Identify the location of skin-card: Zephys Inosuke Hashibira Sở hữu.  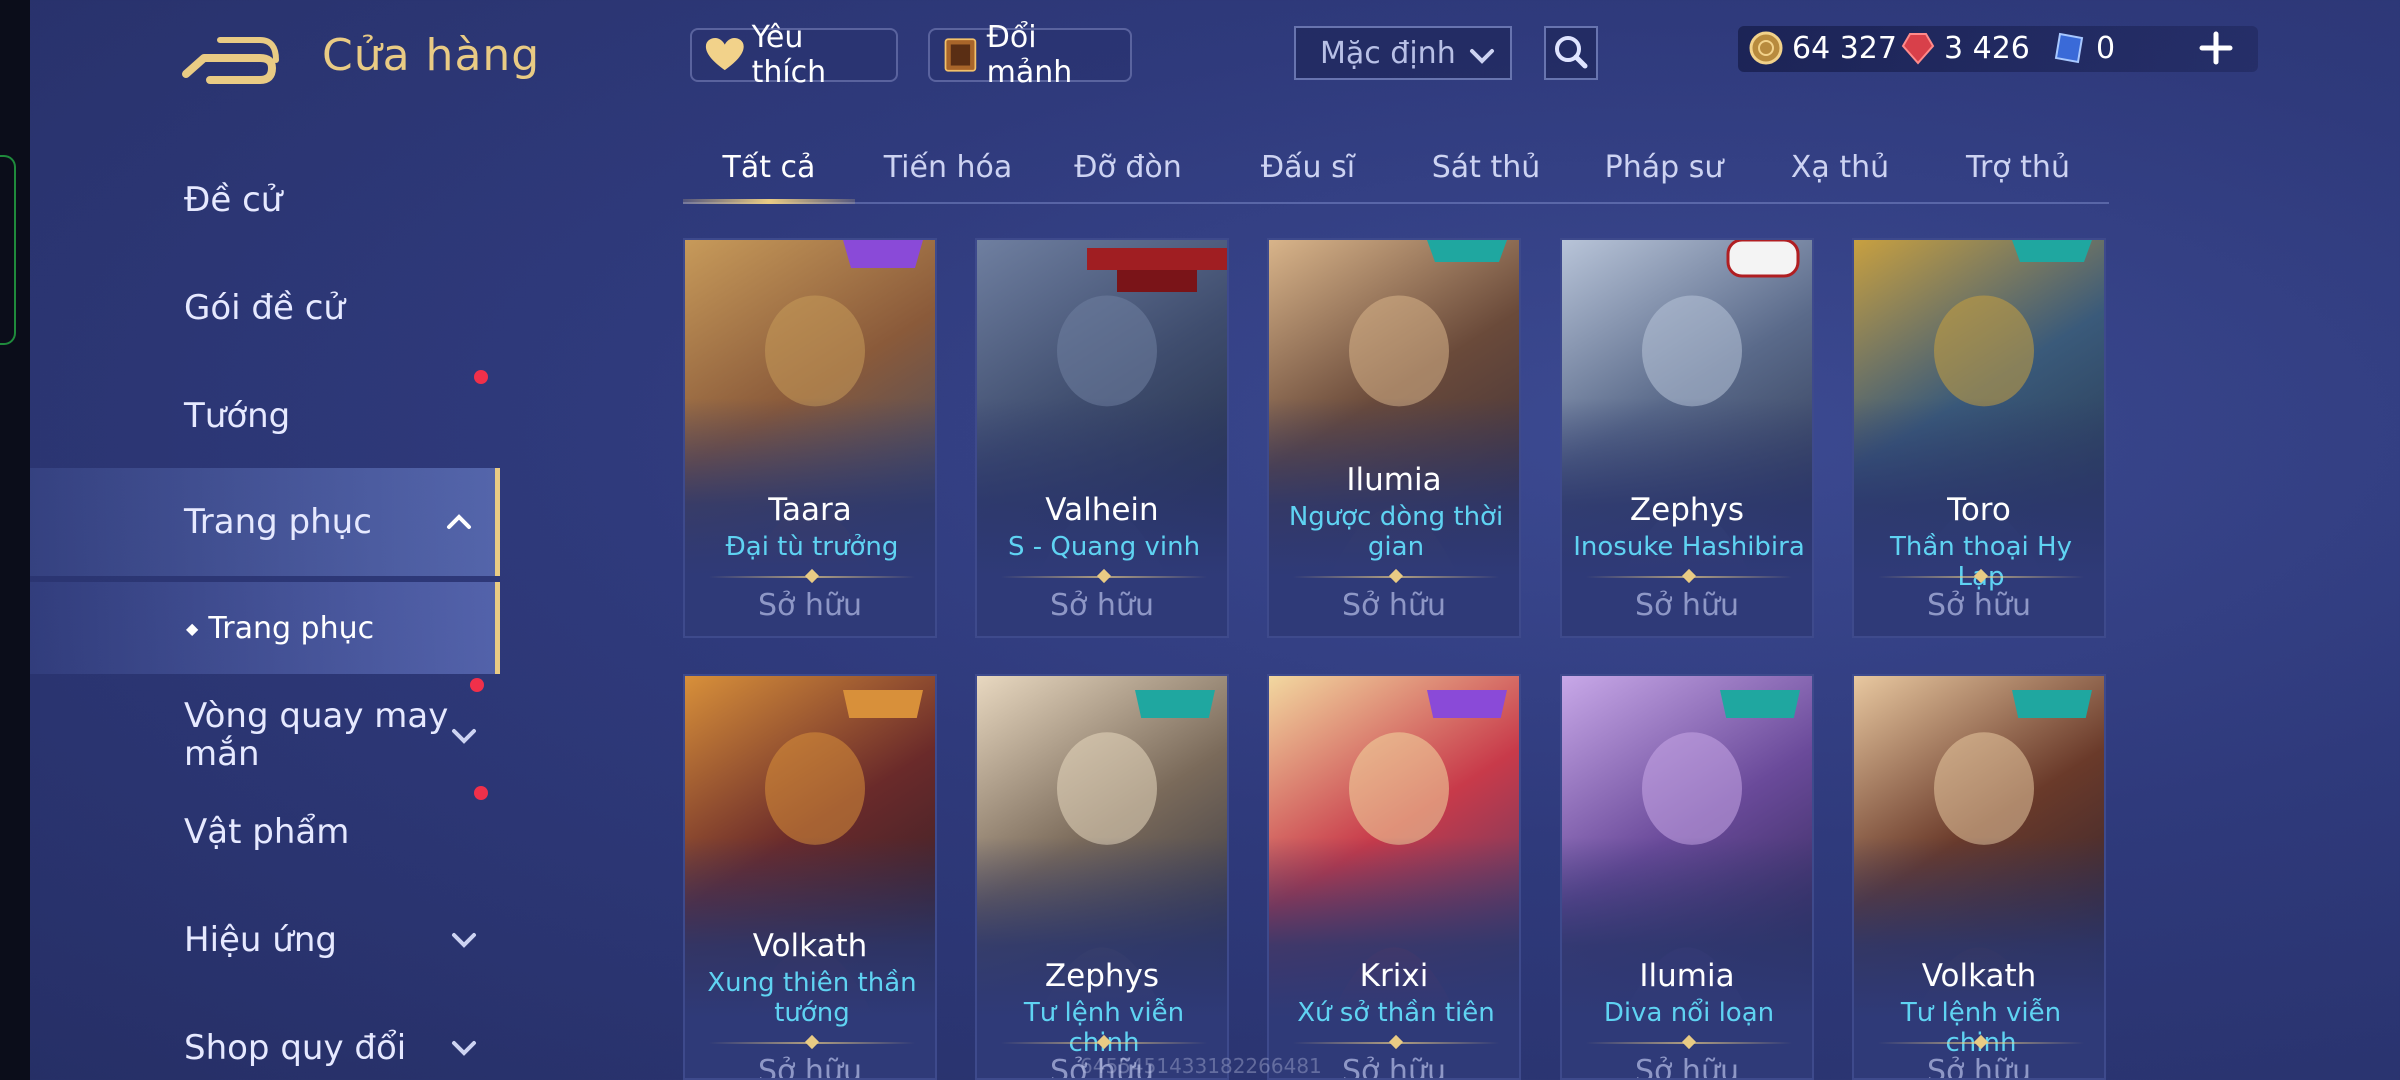
(1687, 438).